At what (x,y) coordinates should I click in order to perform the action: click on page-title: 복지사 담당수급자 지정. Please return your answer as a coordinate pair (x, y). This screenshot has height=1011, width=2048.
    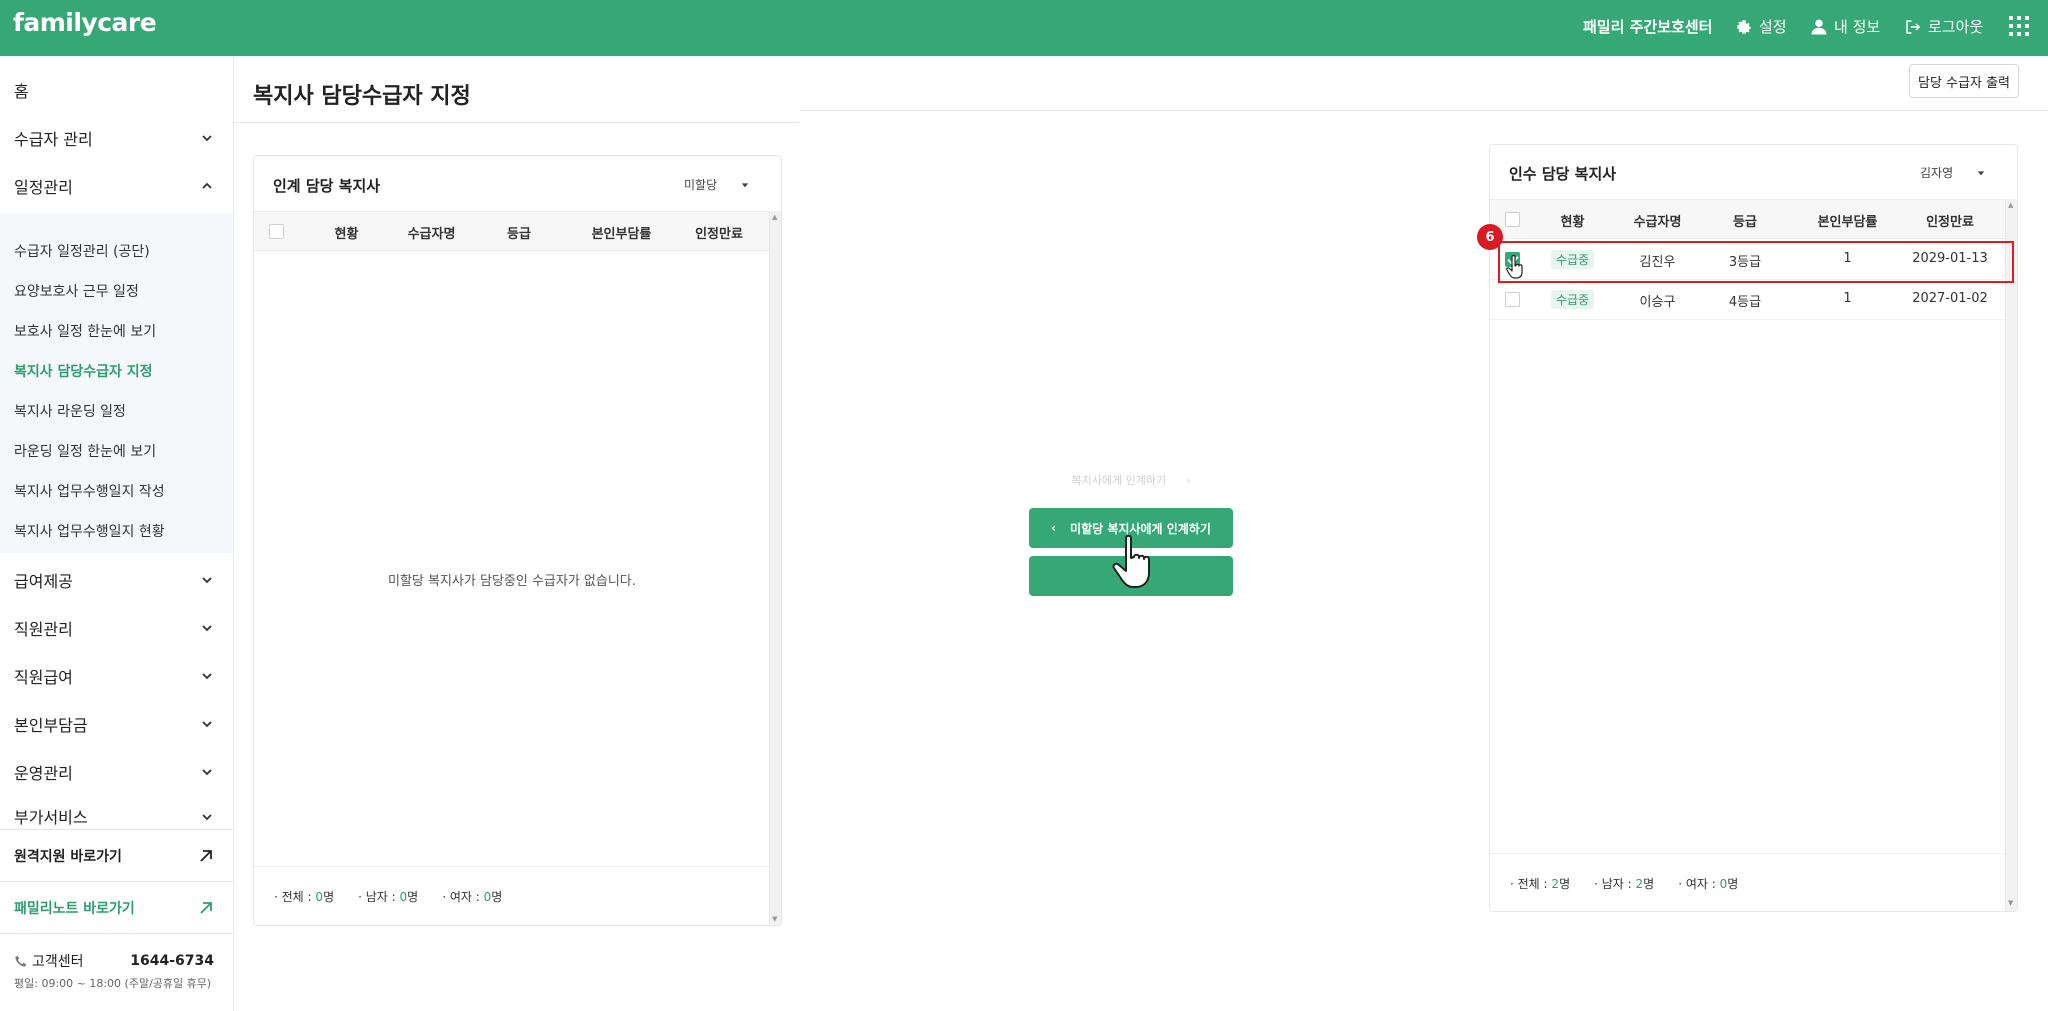
    Looking at the image, I should click on (362, 96).